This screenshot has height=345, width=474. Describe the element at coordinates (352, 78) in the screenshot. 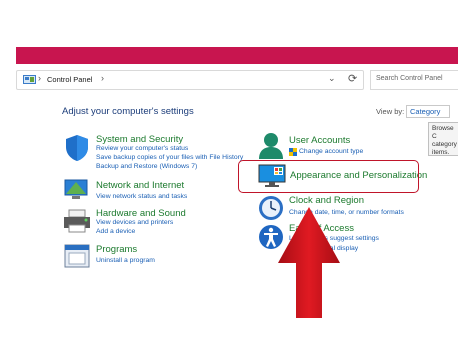

I see `refresh-icon: ⟳` at that location.